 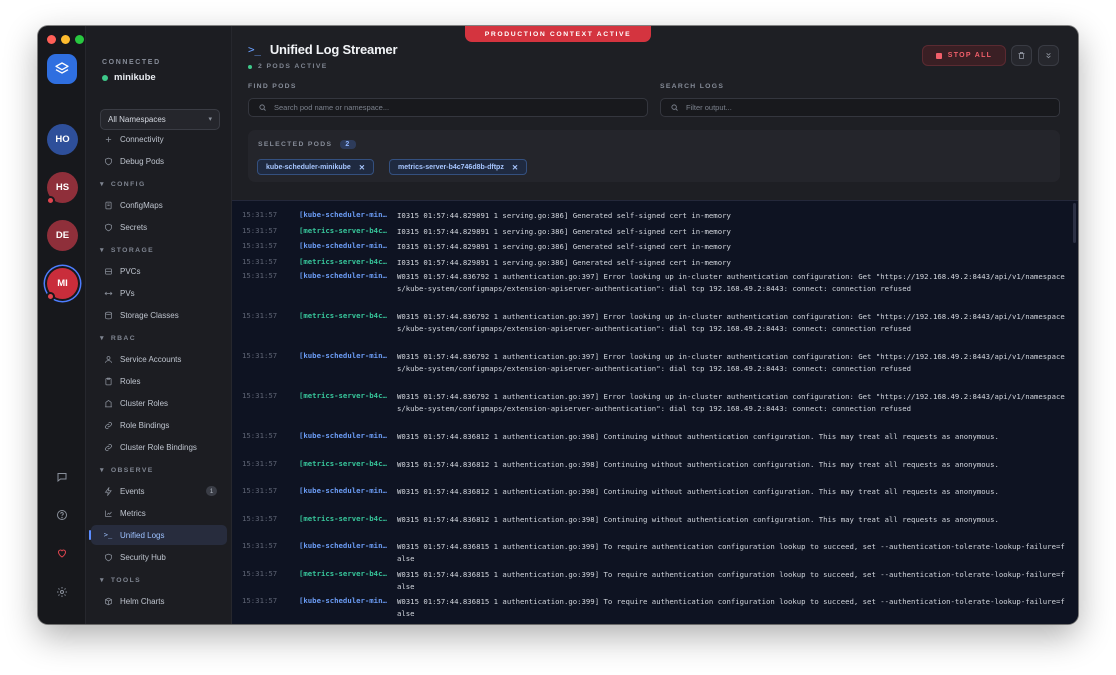 I want to click on sidebar-item-security-hub: Security Hub, so click(x=159, y=557).